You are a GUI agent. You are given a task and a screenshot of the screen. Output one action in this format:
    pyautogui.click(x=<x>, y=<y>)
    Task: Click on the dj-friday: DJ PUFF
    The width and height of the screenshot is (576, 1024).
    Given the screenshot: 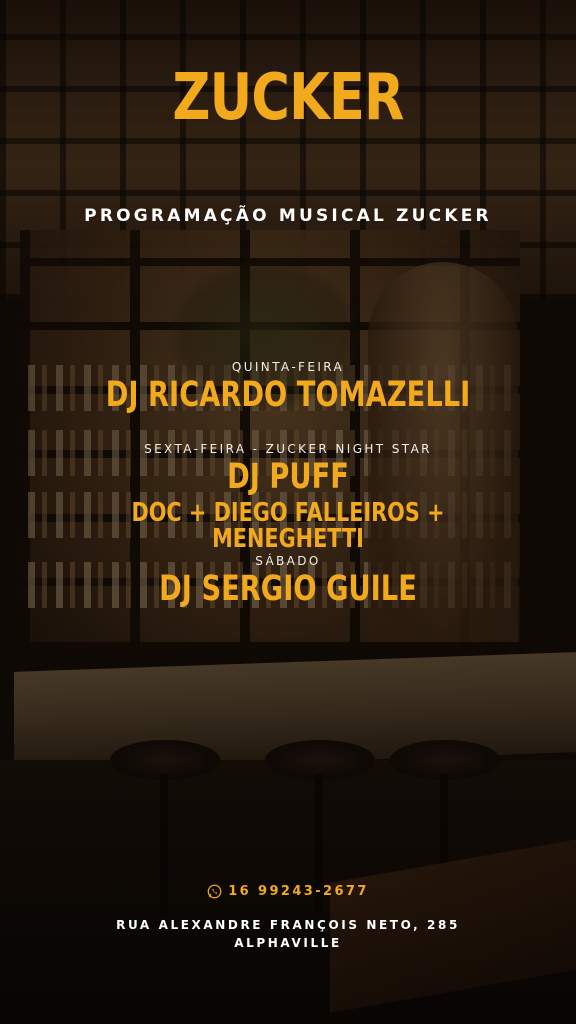 What is the action you would take?
    pyautogui.click(x=288, y=477)
    